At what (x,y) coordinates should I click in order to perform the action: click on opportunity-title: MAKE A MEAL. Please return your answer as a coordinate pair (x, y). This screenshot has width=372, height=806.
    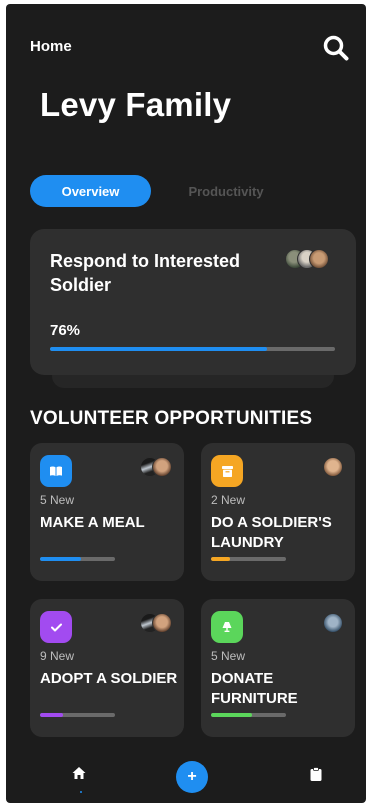
    Looking at the image, I should click on (92, 522).